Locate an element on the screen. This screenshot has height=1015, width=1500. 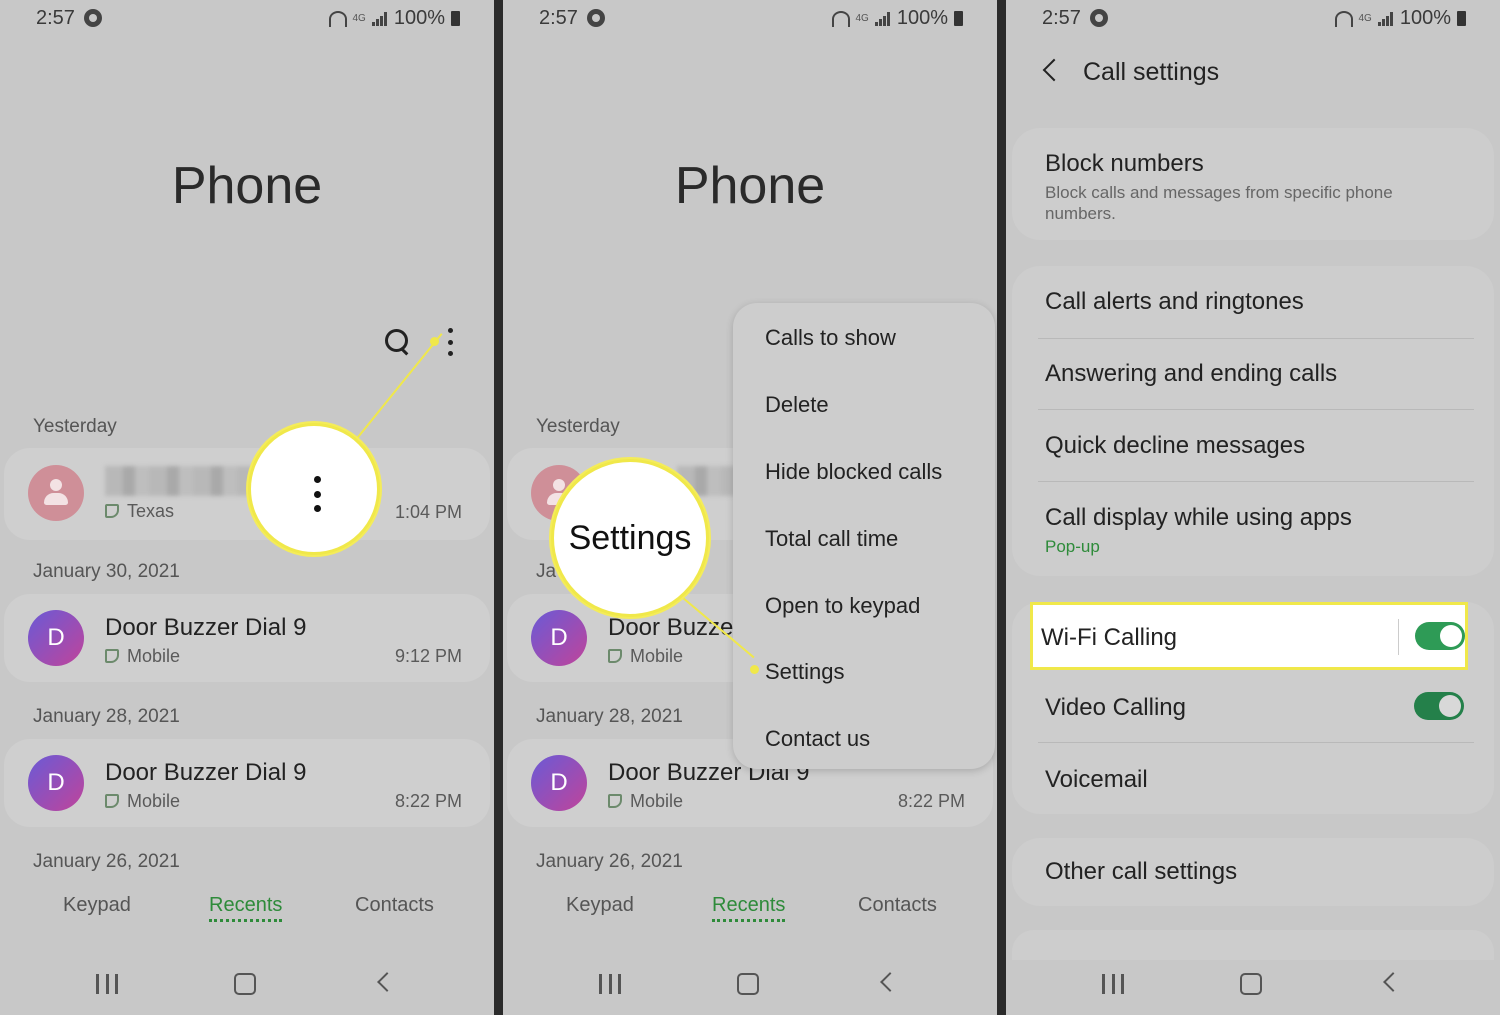
menu-item-total-call-time: Total call time is located at coordinates (831, 539).